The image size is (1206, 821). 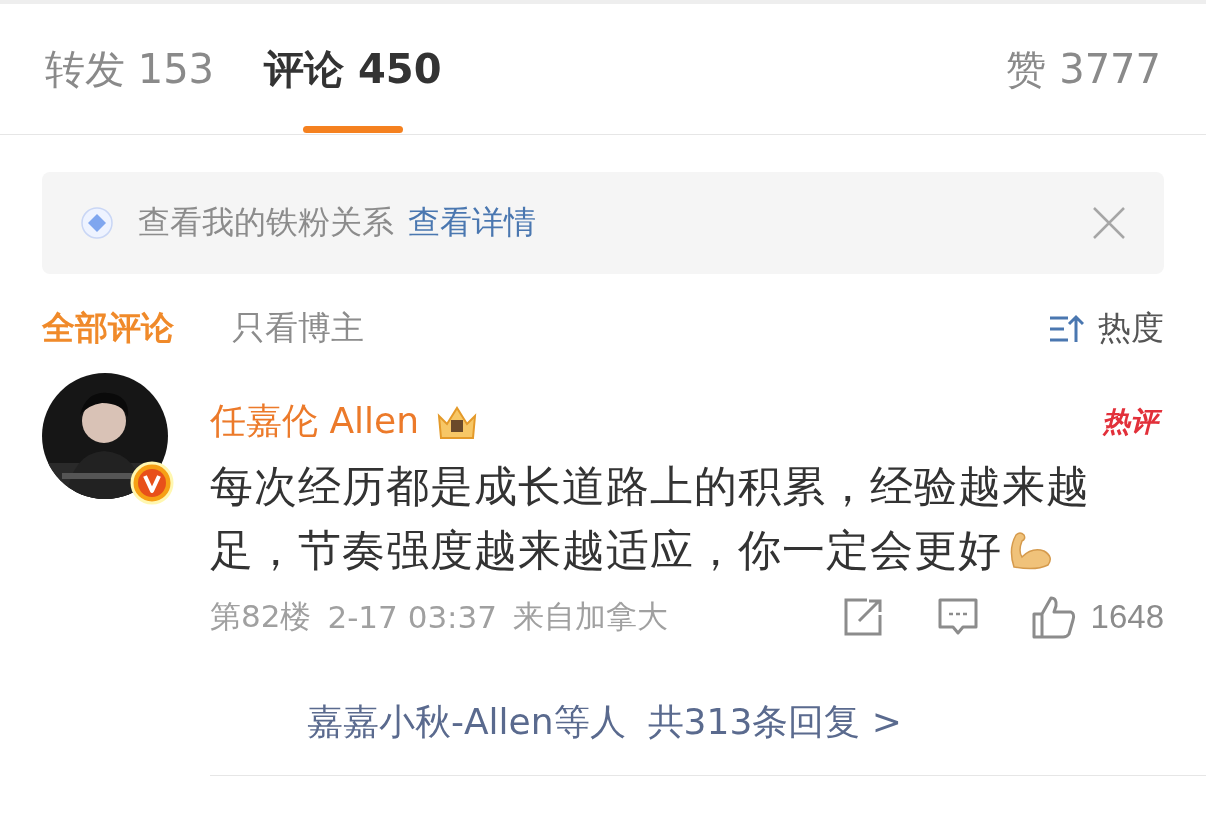 What do you see at coordinates (1131, 421) in the screenshot?
I see `hot-comment-label: 热评` at bounding box center [1131, 421].